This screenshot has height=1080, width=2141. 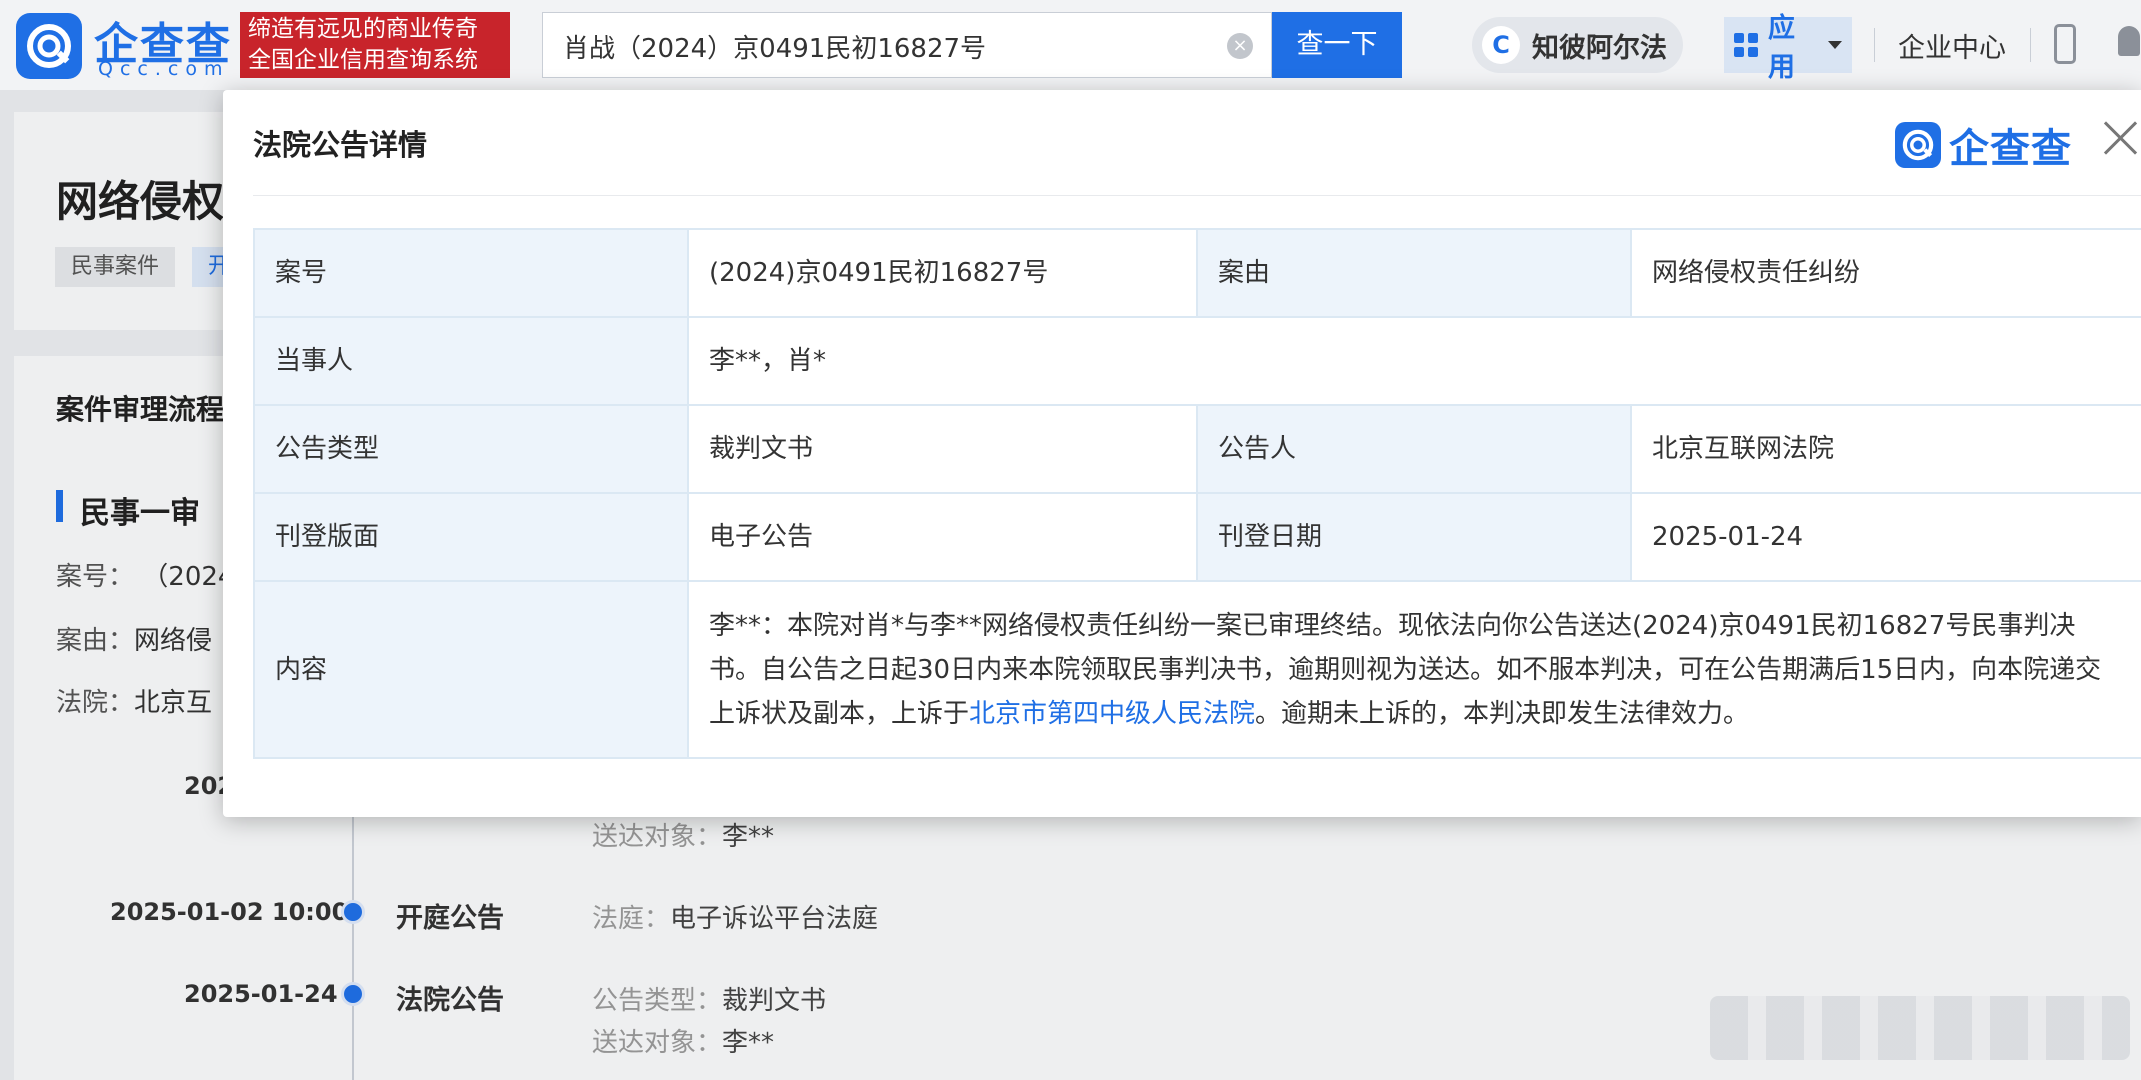 What do you see at coordinates (1501, 45) in the screenshot?
I see `zhibi-icon: C` at bounding box center [1501, 45].